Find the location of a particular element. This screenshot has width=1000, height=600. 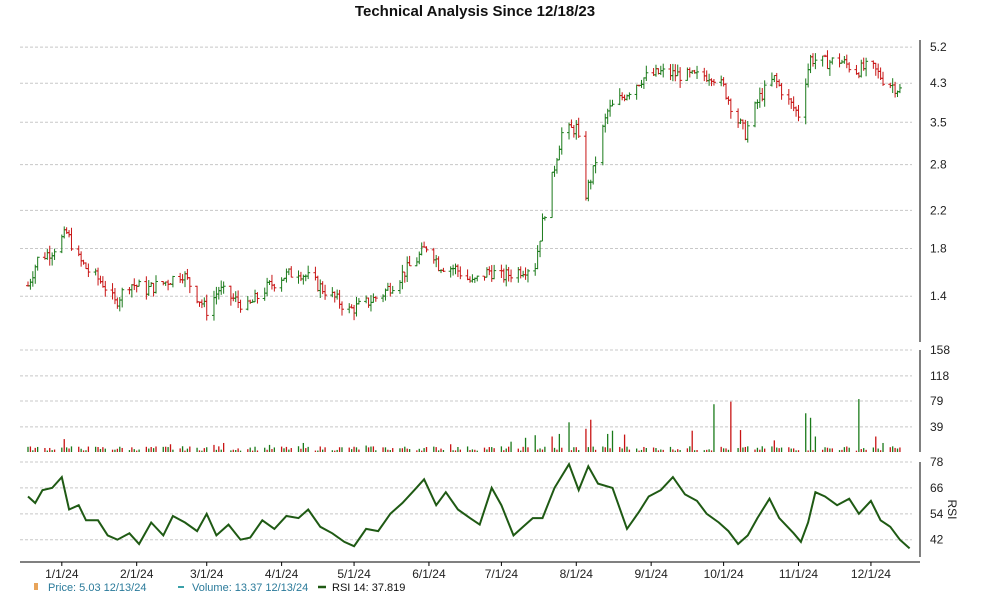

rsi-tick-label: 66 is located at coordinates (937, 488).